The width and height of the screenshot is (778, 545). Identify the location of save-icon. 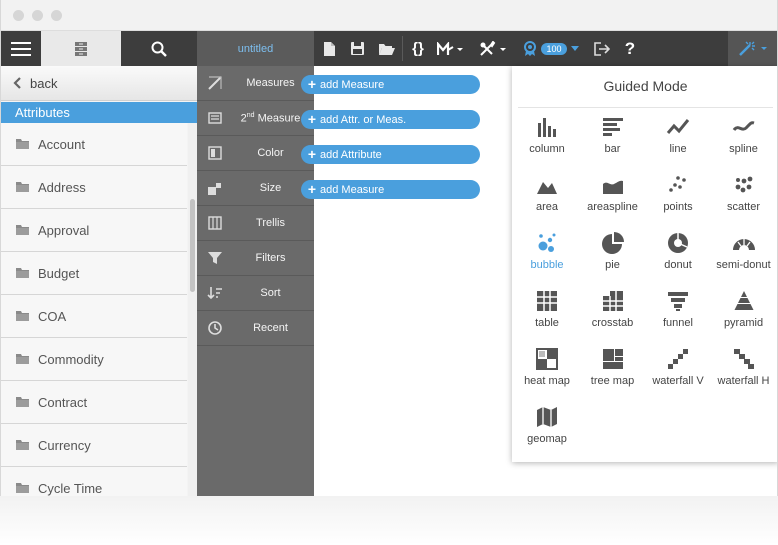
(357, 48).